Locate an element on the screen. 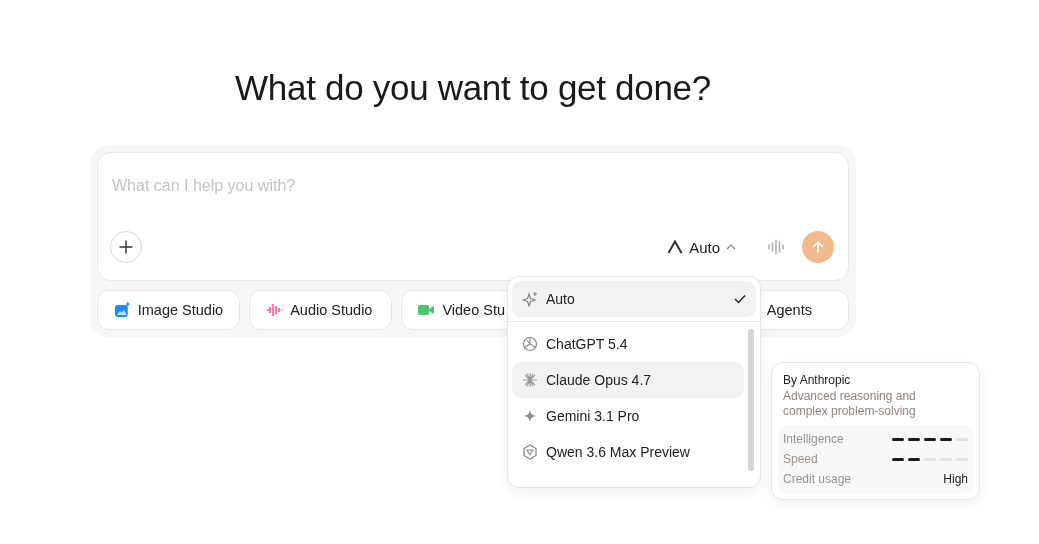 The height and width of the screenshot is (544, 1039). attach-button is located at coordinates (126, 247).